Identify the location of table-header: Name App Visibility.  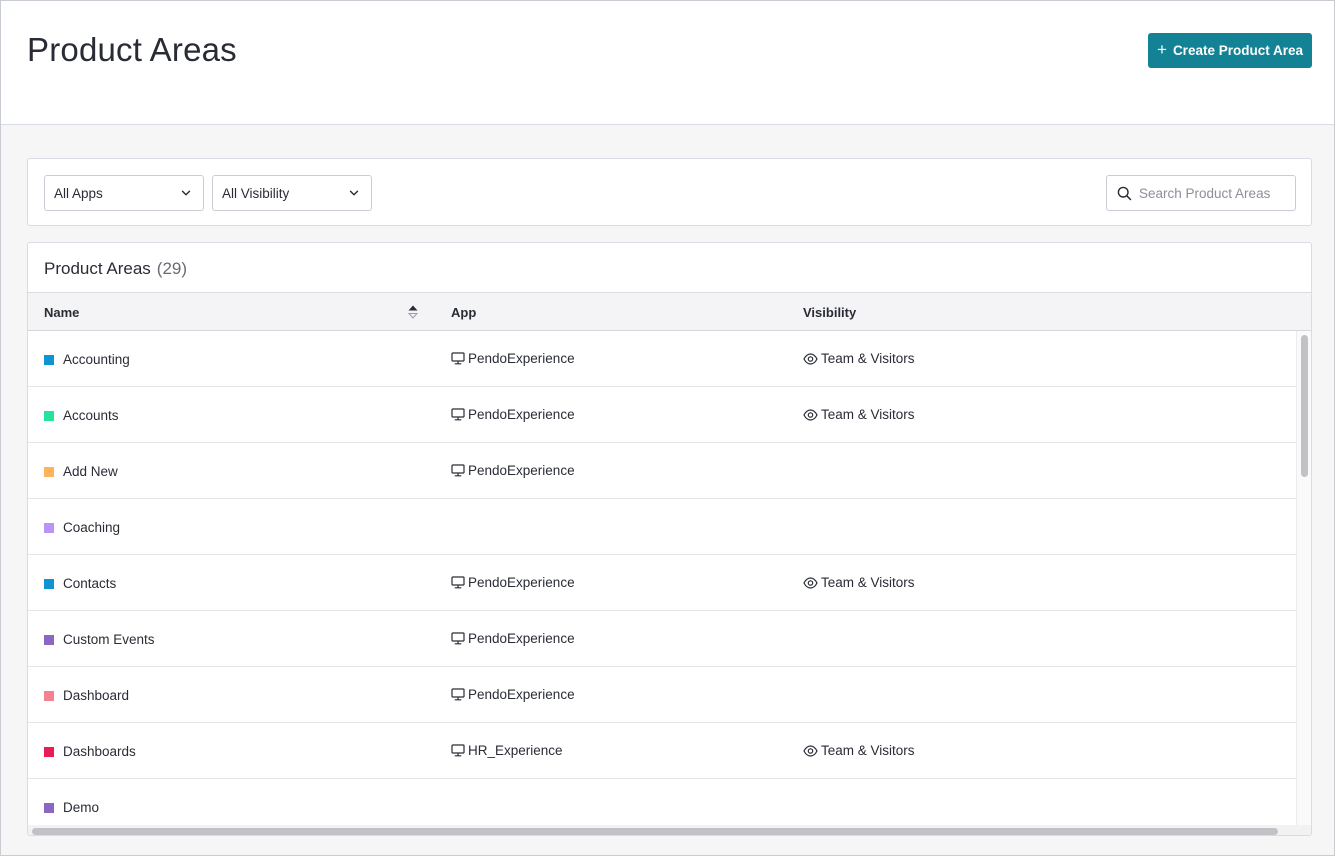
(669, 311).